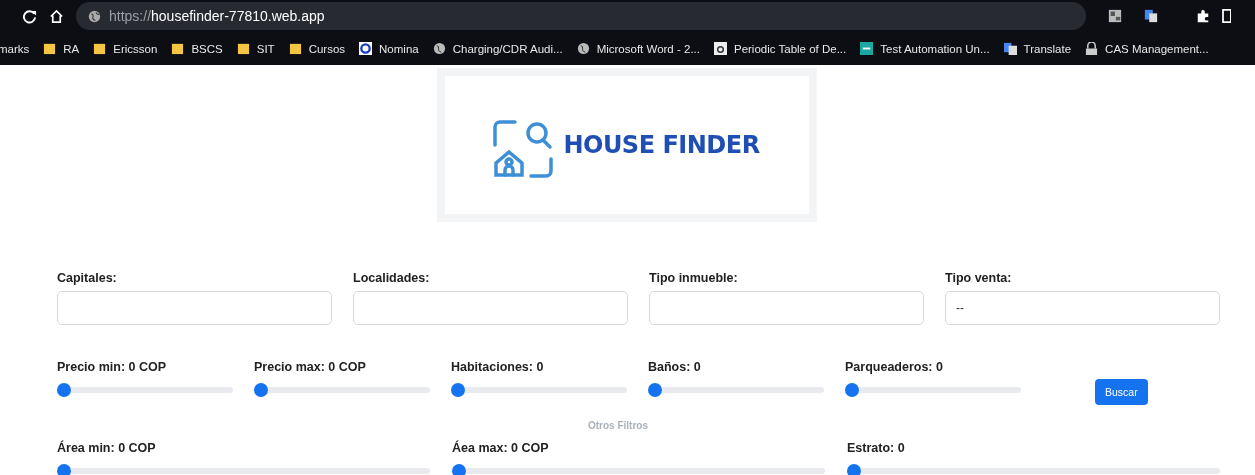 This screenshot has width=1255, height=475. What do you see at coordinates (1092, 48) in the screenshot?
I see `lock-icon` at bounding box center [1092, 48].